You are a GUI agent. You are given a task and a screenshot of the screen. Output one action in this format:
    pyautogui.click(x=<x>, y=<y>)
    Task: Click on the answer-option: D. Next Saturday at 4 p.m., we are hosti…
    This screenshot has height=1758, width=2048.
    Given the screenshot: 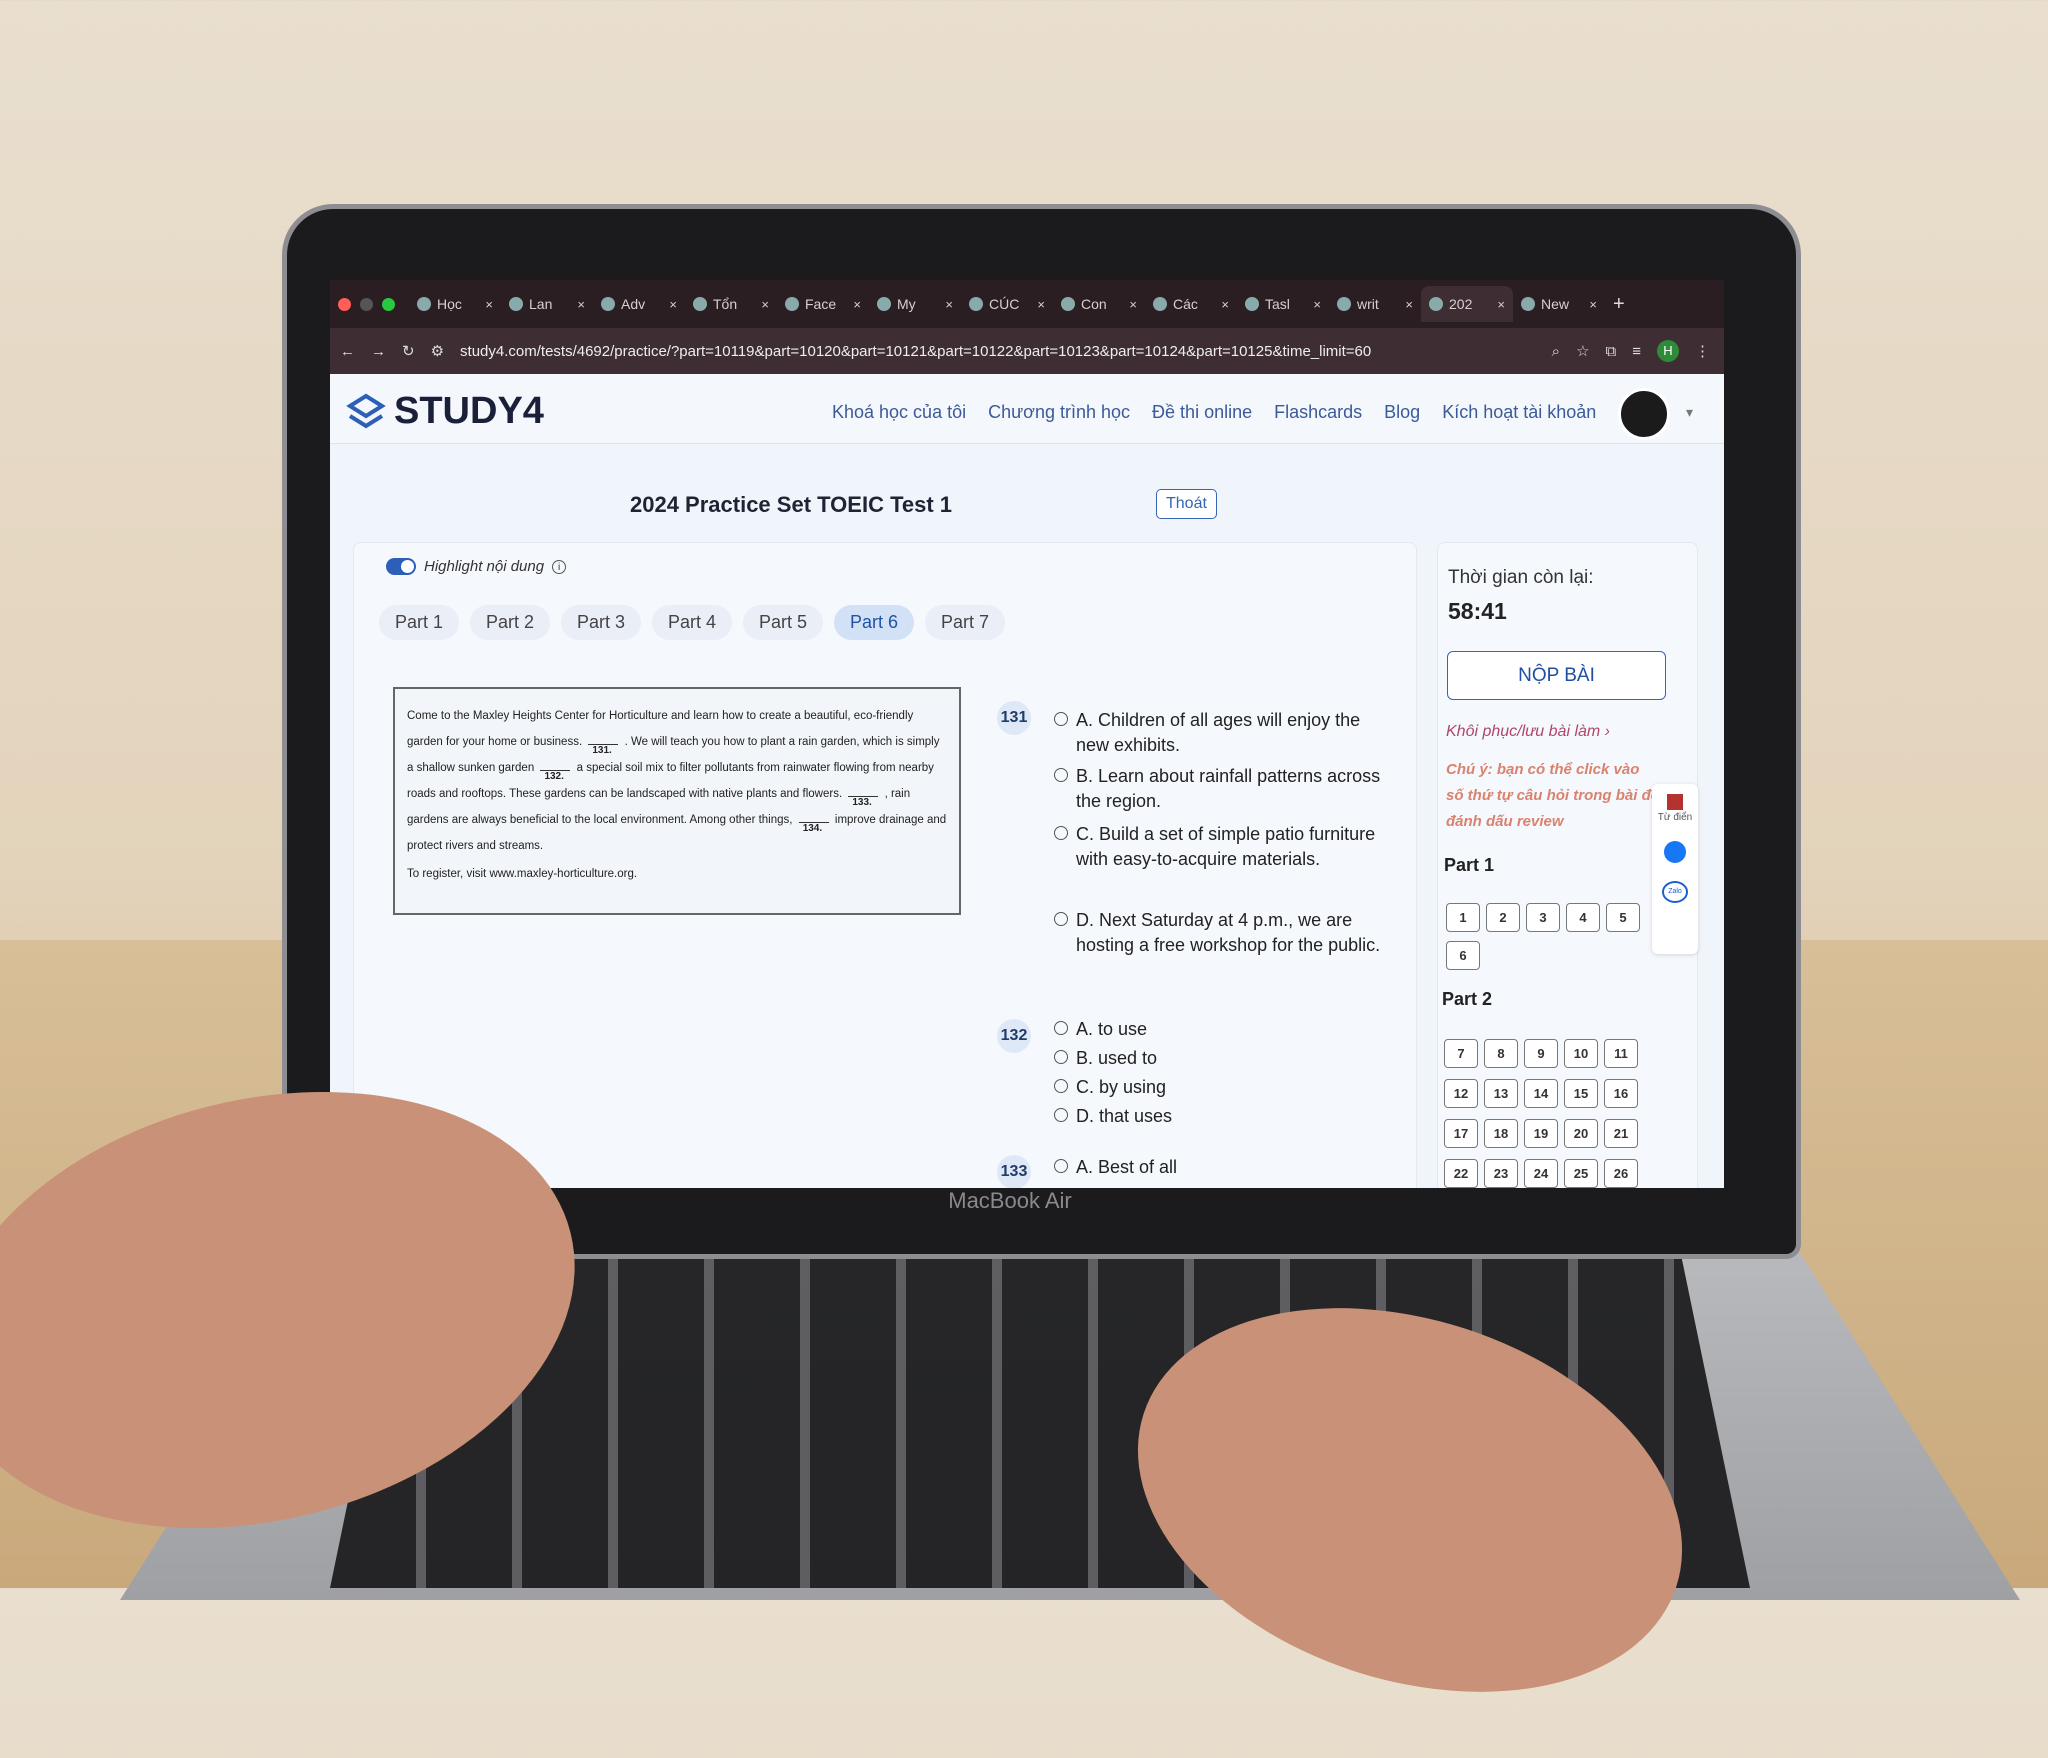 What is the action you would take?
    pyautogui.click(x=1233, y=933)
    